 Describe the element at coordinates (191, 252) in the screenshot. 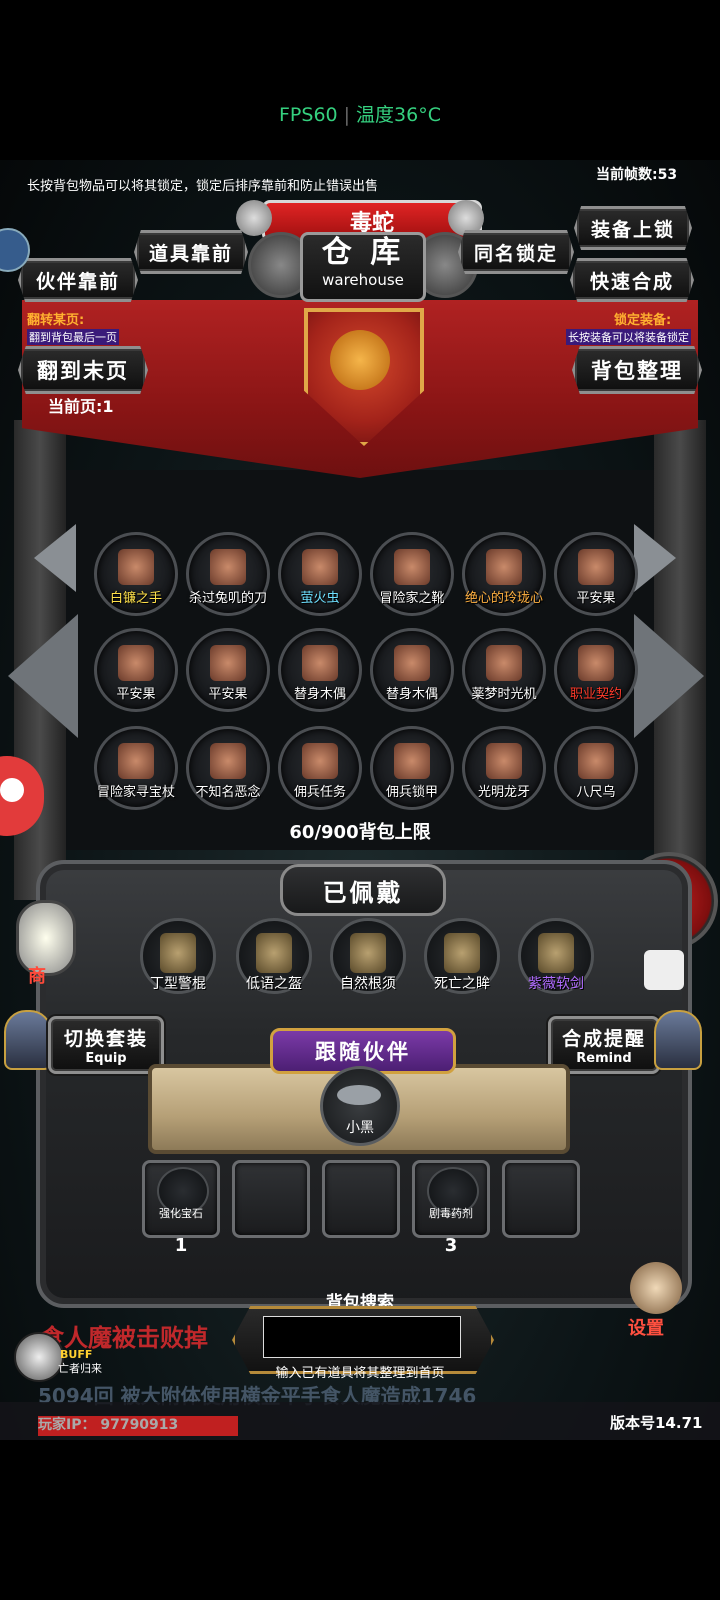

I see `items-front-button: 道具靠前` at that location.